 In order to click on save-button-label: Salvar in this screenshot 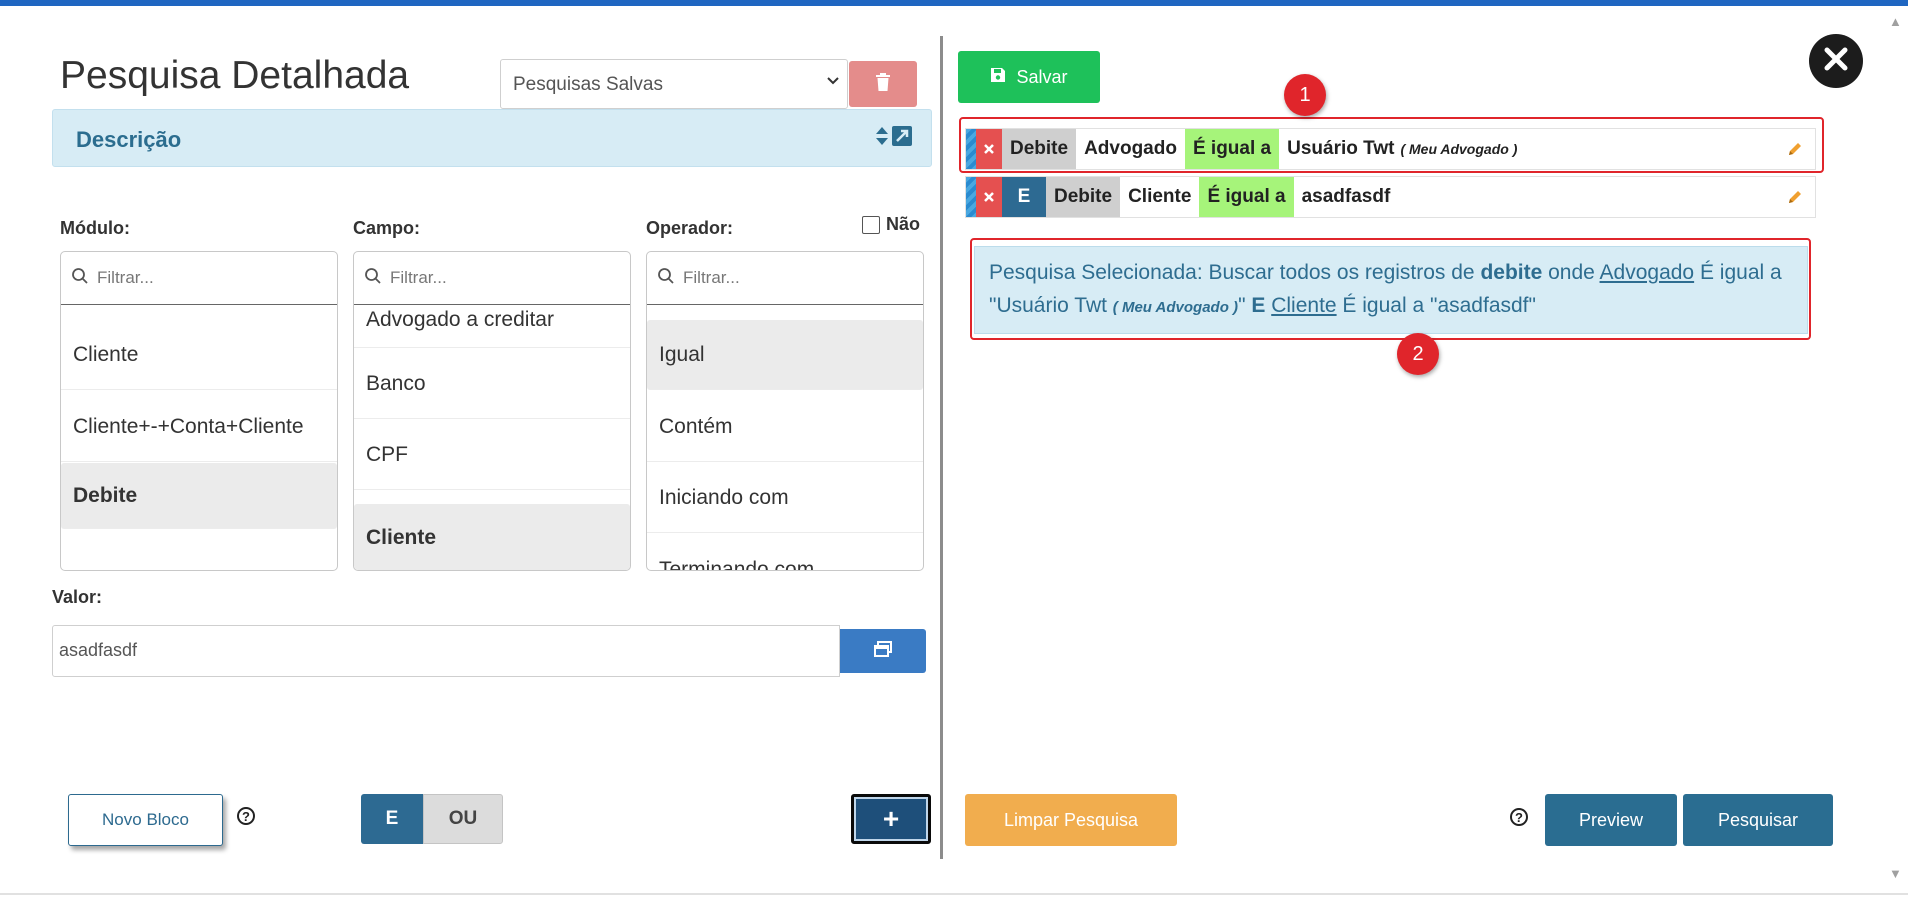, I will do `click(1042, 76)`.